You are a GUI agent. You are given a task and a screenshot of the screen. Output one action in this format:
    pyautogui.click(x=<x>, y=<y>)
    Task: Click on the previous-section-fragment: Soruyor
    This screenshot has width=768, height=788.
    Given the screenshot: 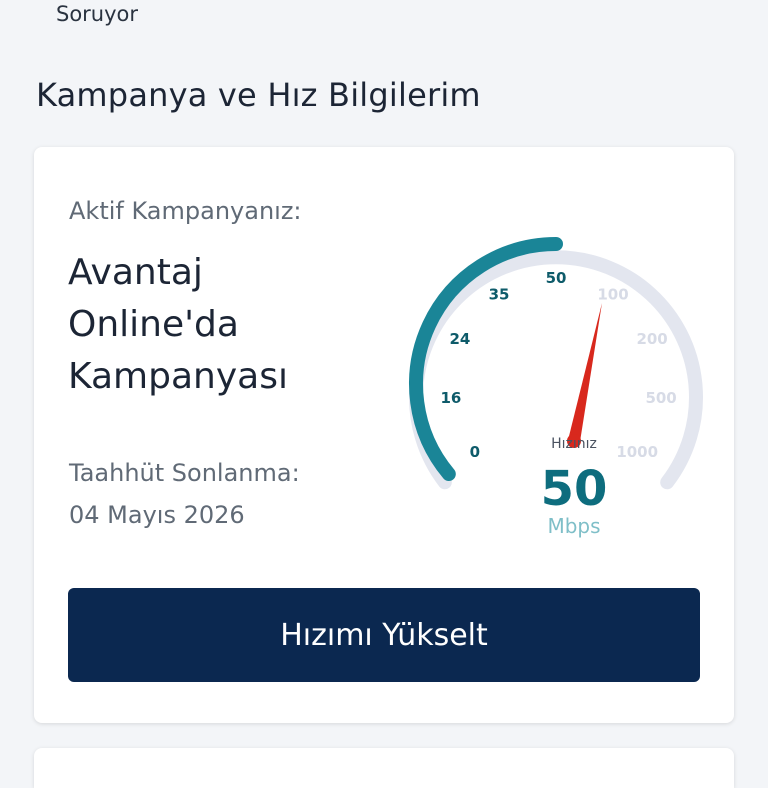 What is the action you would take?
    pyautogui.click(x=97, y=14)
    